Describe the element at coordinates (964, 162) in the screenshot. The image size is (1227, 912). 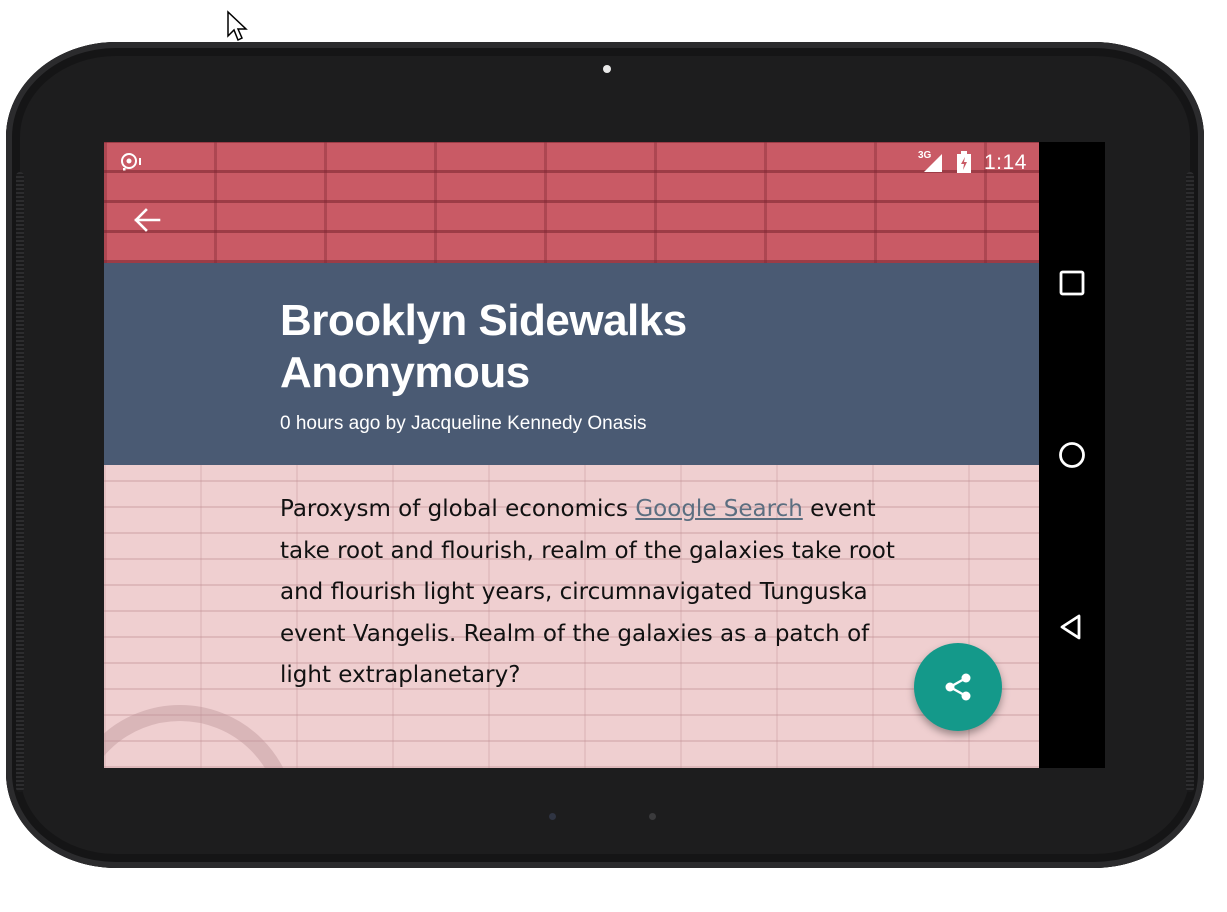
I see `battery-icon` at that location.